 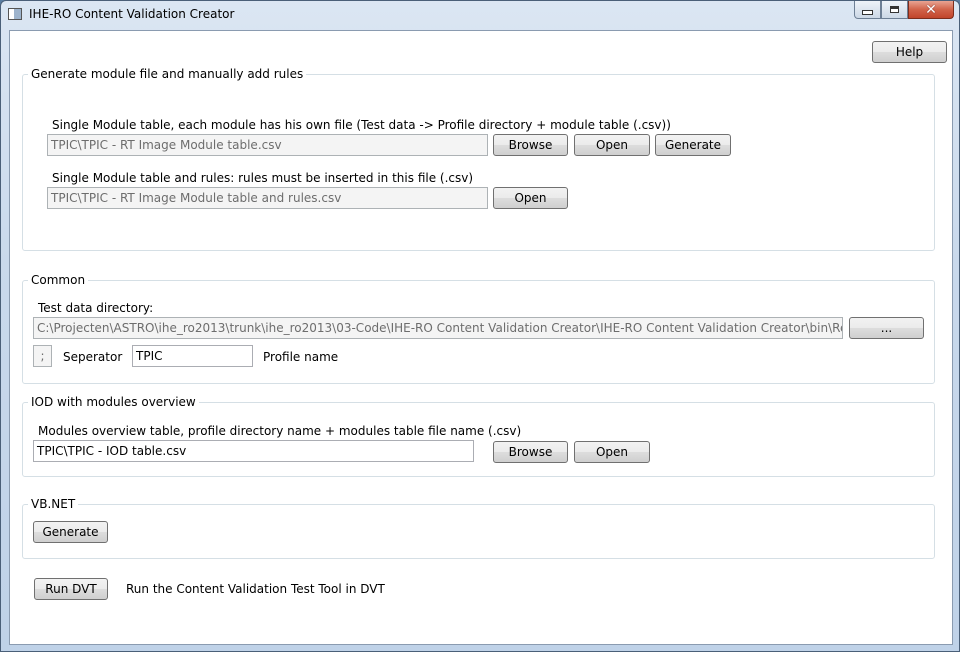 I want to click on window-title: IHE-RO Content Validation Creator, so click(x=132, y=14).